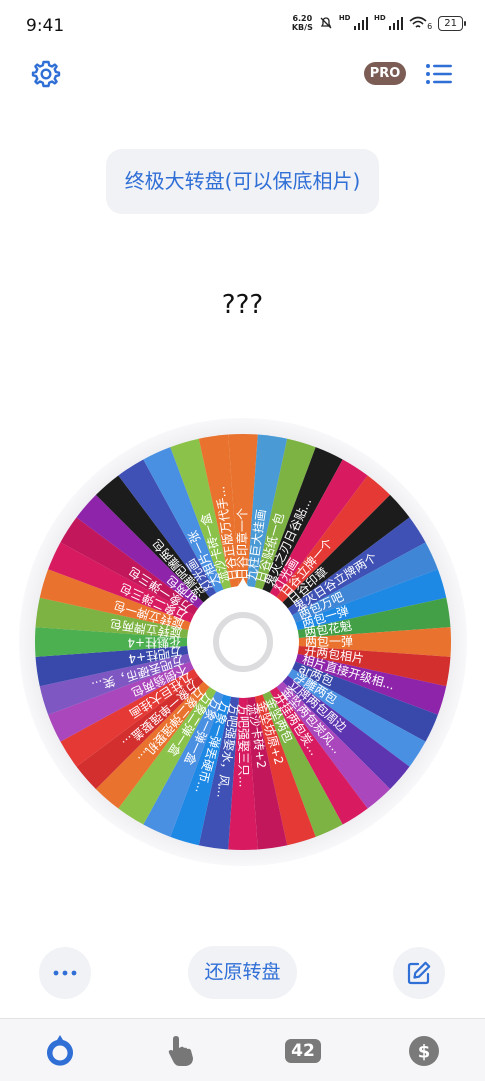 This screenshot has height=1081, width=485. Describe the element at coordinates (242, 305) in the screenshot. I see `spin-result: ???` at that location.